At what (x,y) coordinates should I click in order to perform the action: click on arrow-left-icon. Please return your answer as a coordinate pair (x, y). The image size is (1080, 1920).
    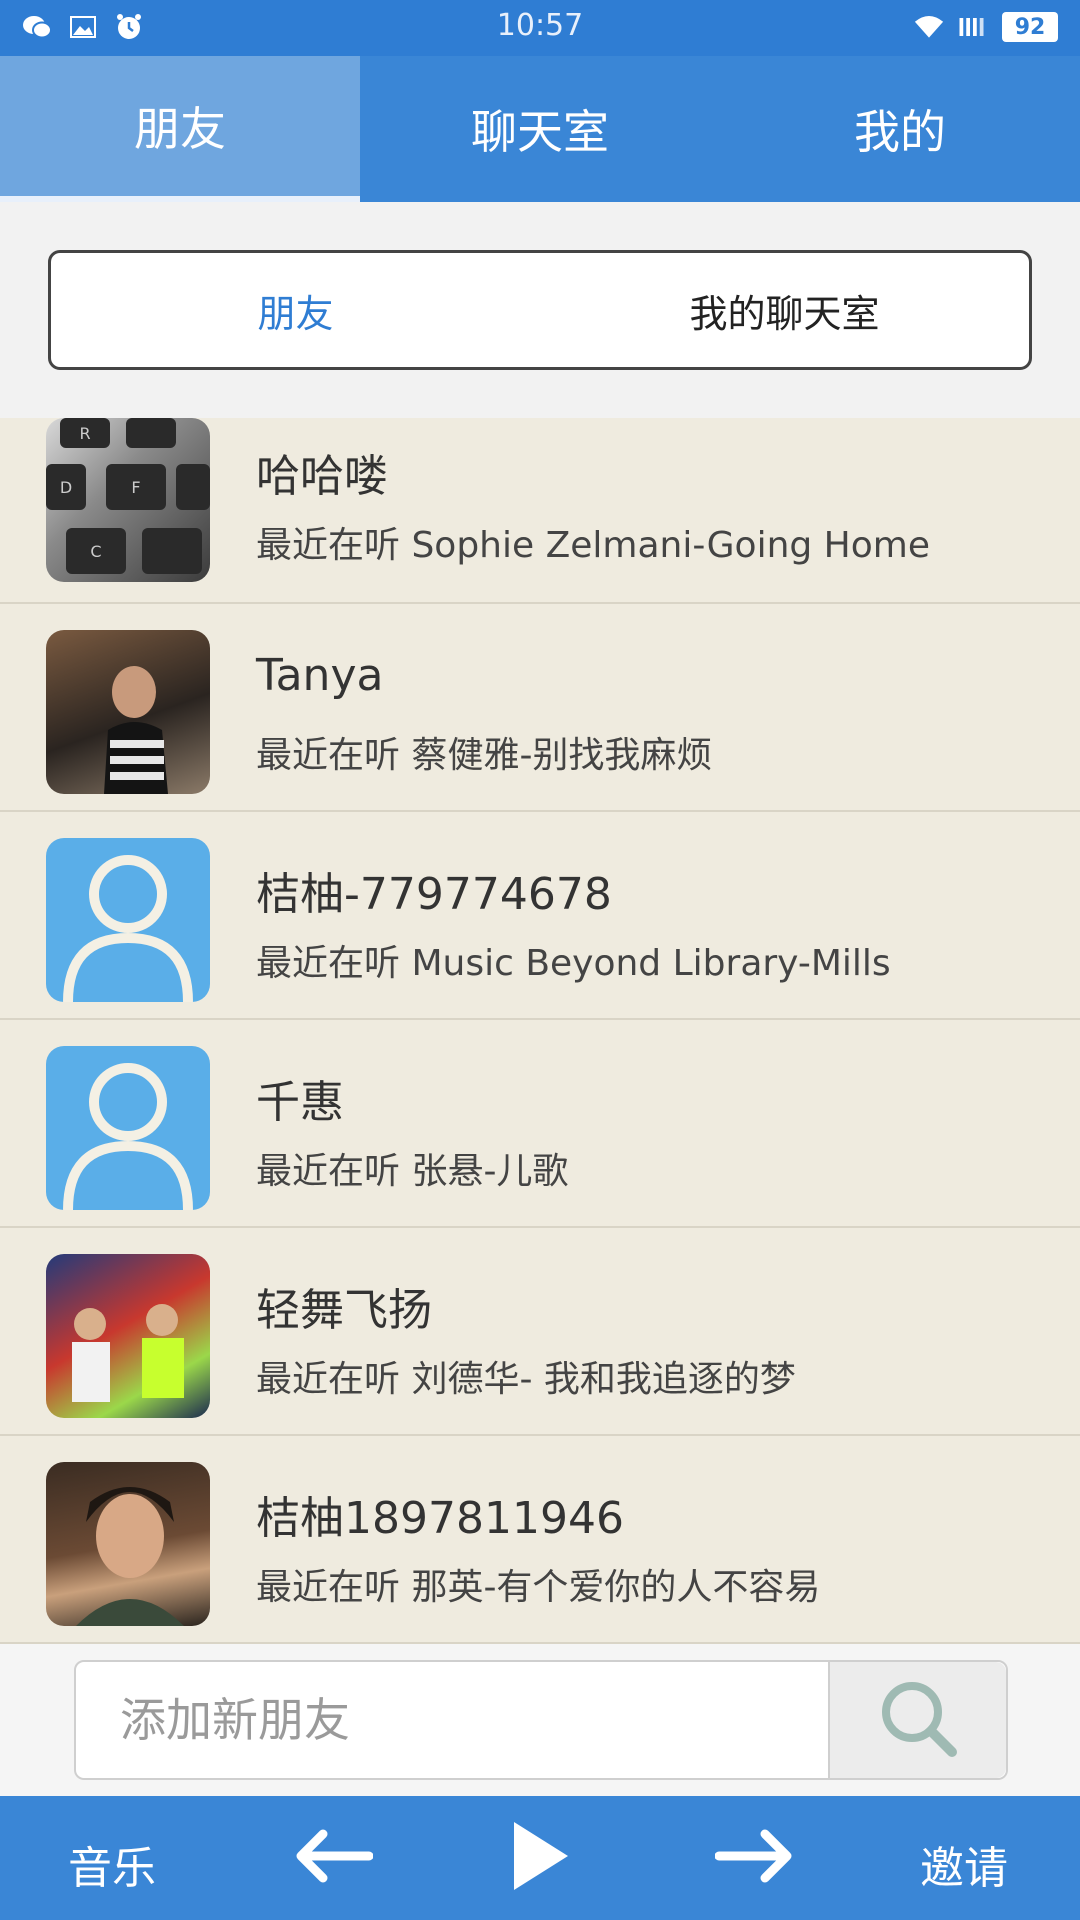
    Looking at the image, I should click on (333, 1858).